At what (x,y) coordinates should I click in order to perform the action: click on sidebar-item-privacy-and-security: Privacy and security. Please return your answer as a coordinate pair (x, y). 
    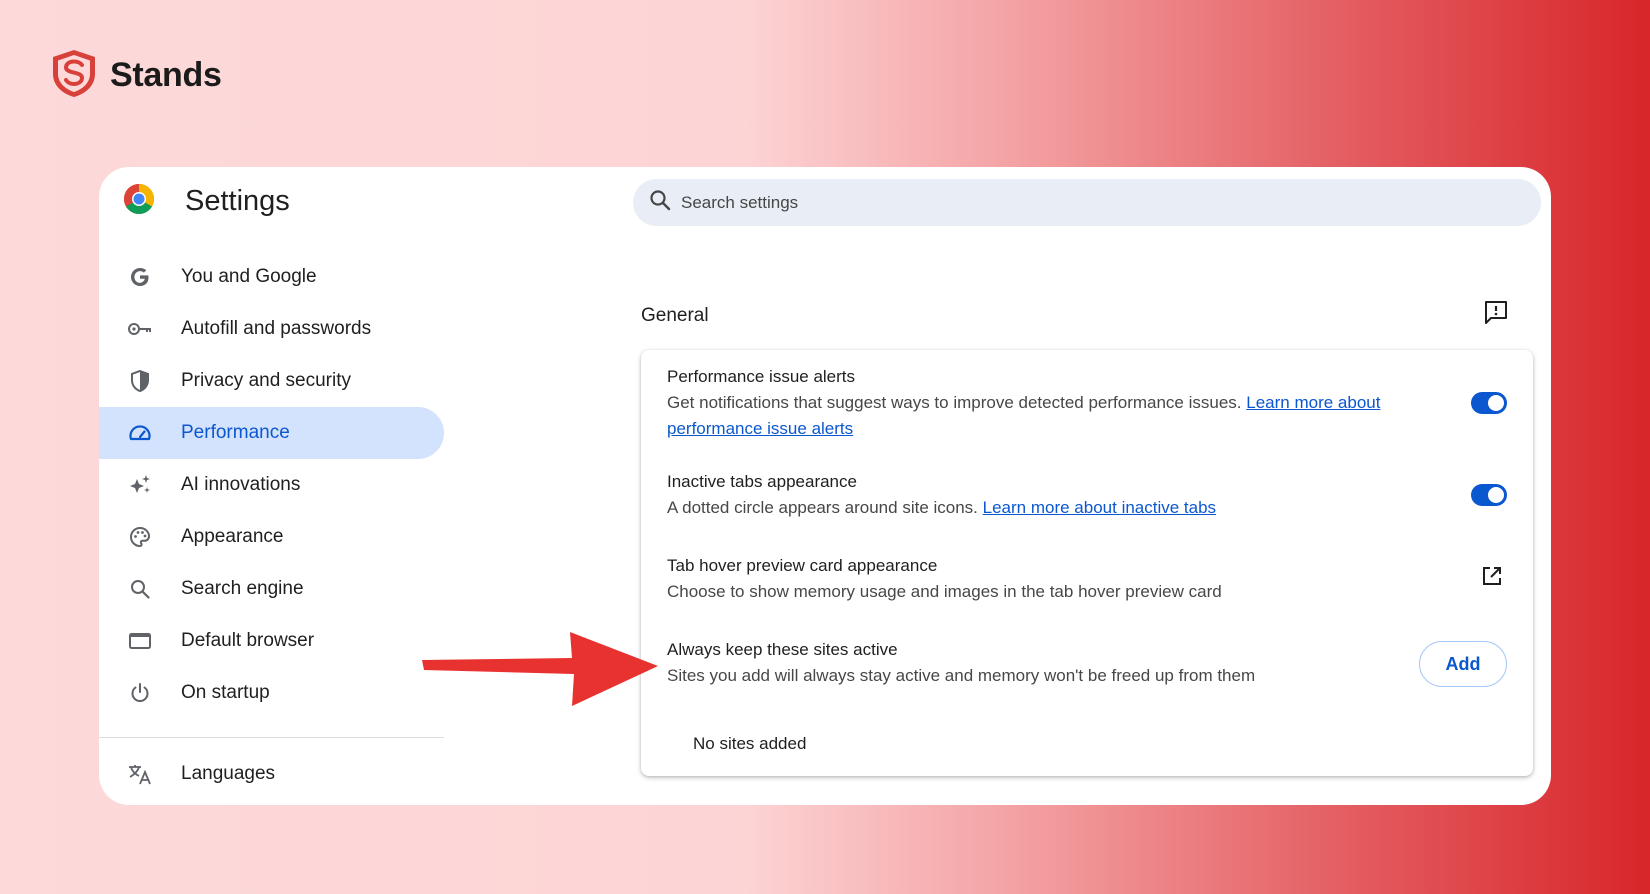
    Looking at the image, I should click on (271, 381).